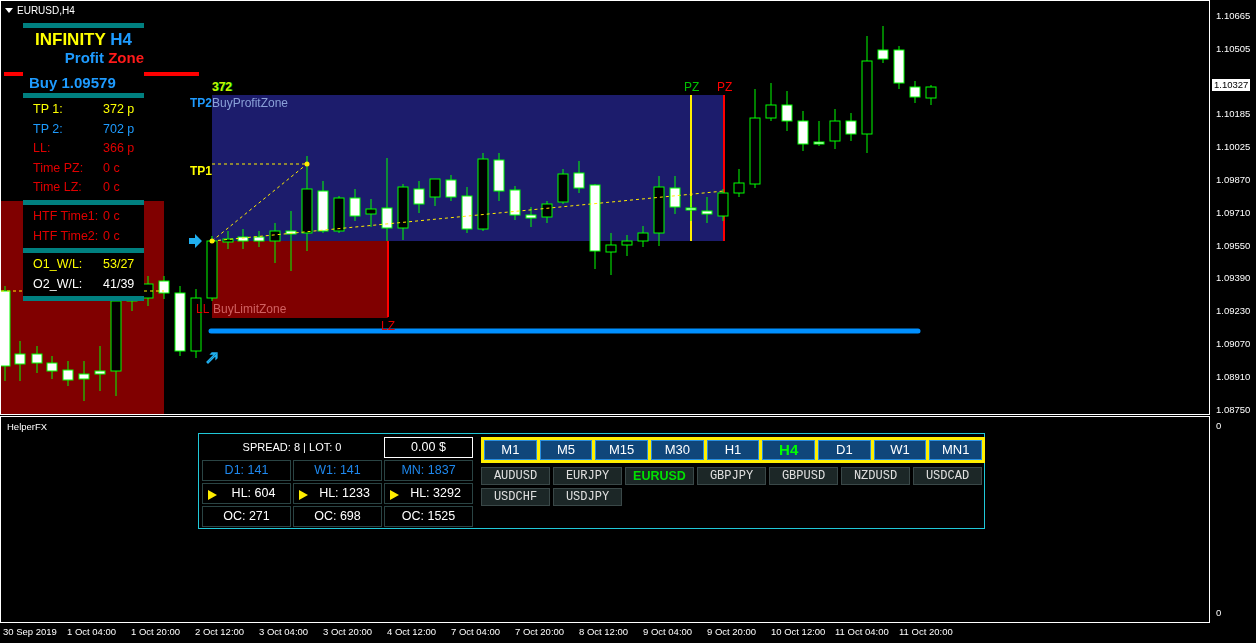  Describe the element at coordinates (246, 516) in the screenshot. I see `stat-cell: OC: 271` at that location.